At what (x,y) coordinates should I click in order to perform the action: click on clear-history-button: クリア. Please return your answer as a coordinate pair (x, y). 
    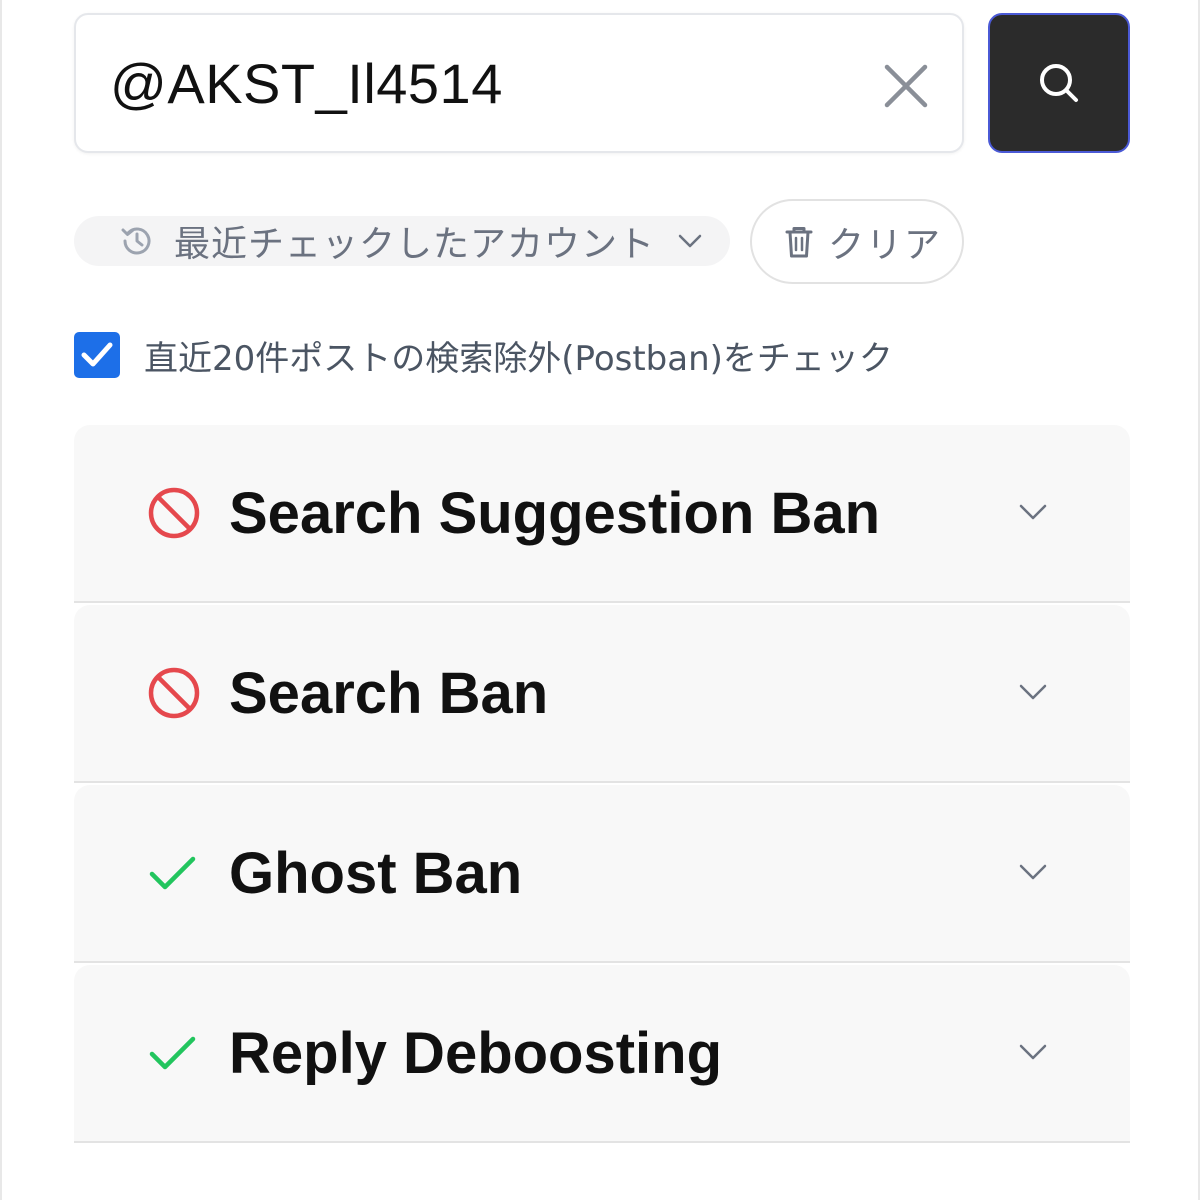
    Looking at the image, I should click on (857, 241).